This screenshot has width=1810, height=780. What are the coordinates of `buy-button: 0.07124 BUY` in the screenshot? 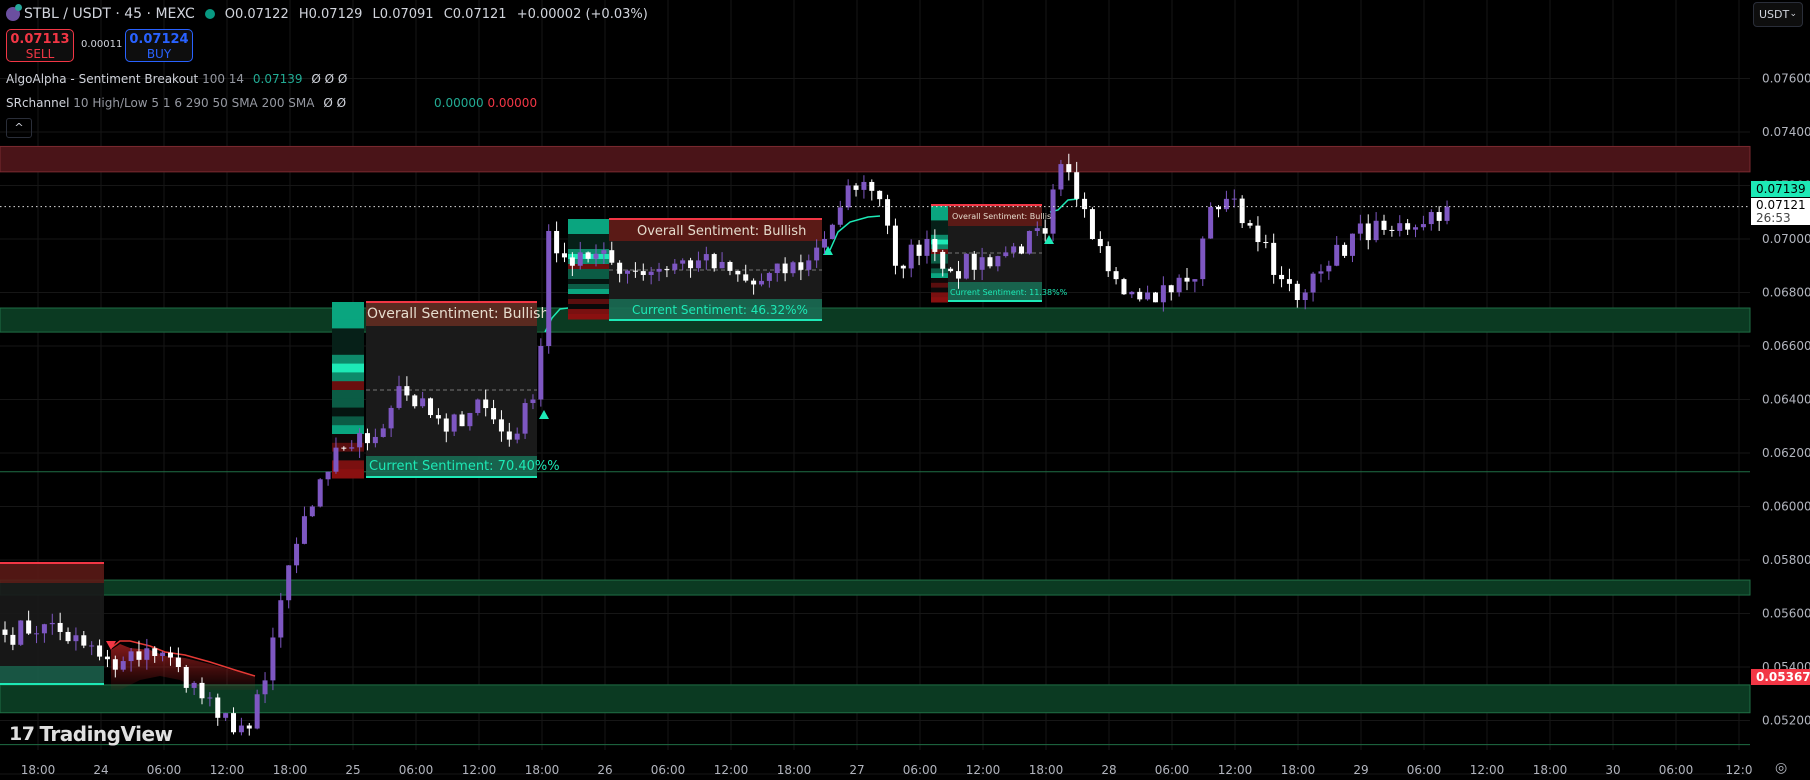 It's located at (159, 45).